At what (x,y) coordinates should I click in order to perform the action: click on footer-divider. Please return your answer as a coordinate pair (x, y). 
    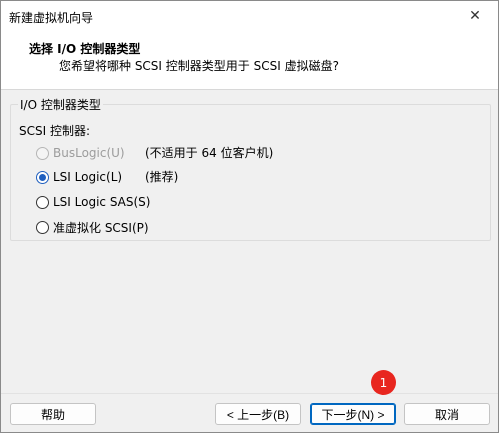
    Looking at the image, I should click on (249, 393).